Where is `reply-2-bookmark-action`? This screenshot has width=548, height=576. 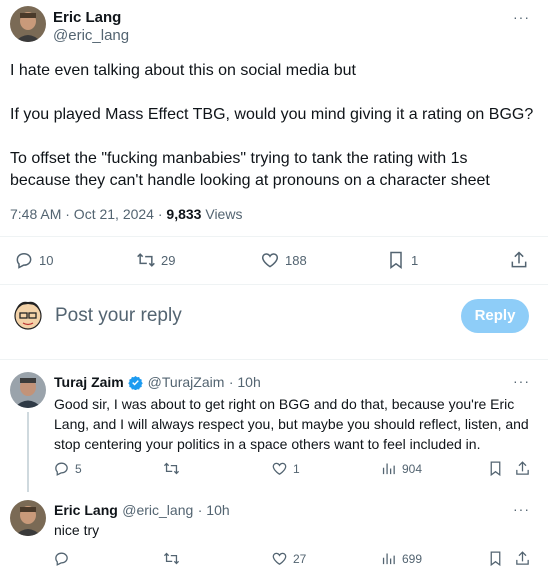 reply-2-bookmark-action is located at coordinates (495, 558).